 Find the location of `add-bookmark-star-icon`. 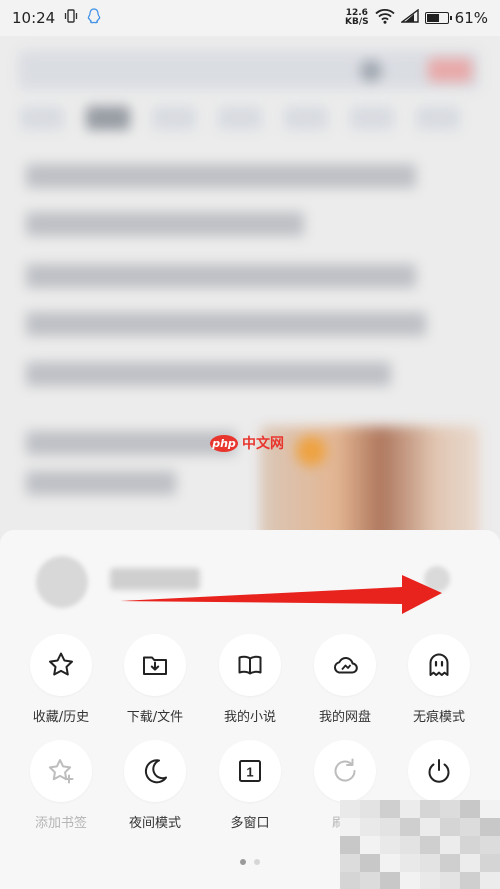

add-bookmark-star-icon is located at coordinates (61, 771).